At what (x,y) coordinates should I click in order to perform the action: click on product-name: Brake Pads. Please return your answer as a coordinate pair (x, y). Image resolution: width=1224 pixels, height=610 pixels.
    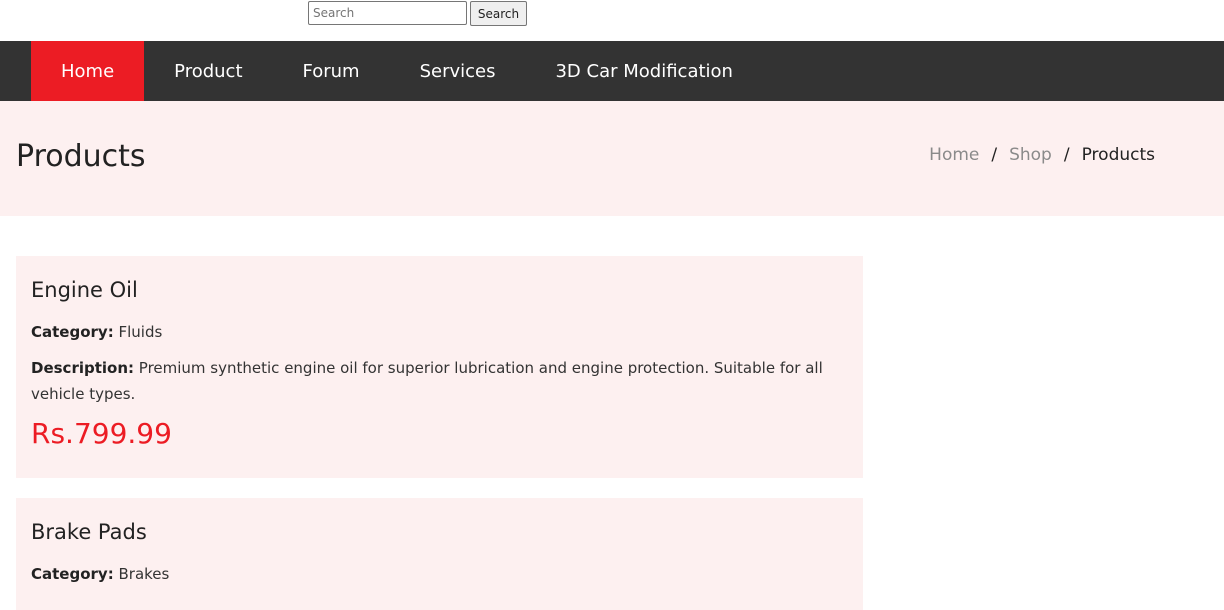
    Looking at the image, I should click on (89, 532).